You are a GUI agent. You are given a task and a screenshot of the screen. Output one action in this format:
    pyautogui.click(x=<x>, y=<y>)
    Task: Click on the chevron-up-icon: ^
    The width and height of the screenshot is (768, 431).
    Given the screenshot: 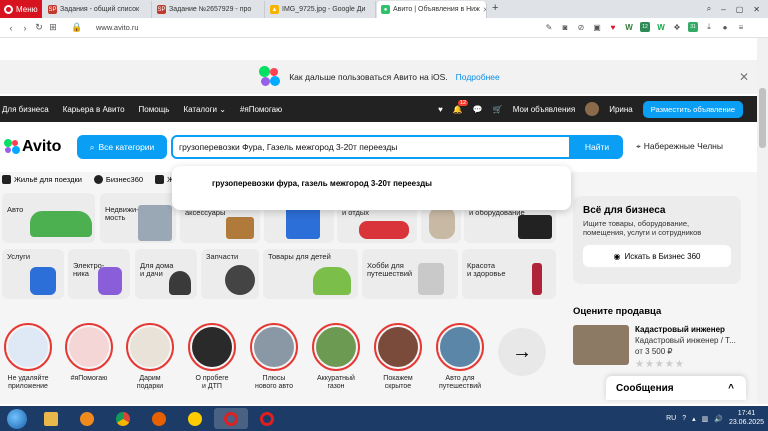 What is the action you would take?
    pyautogui.click(x=731, y=388)
    